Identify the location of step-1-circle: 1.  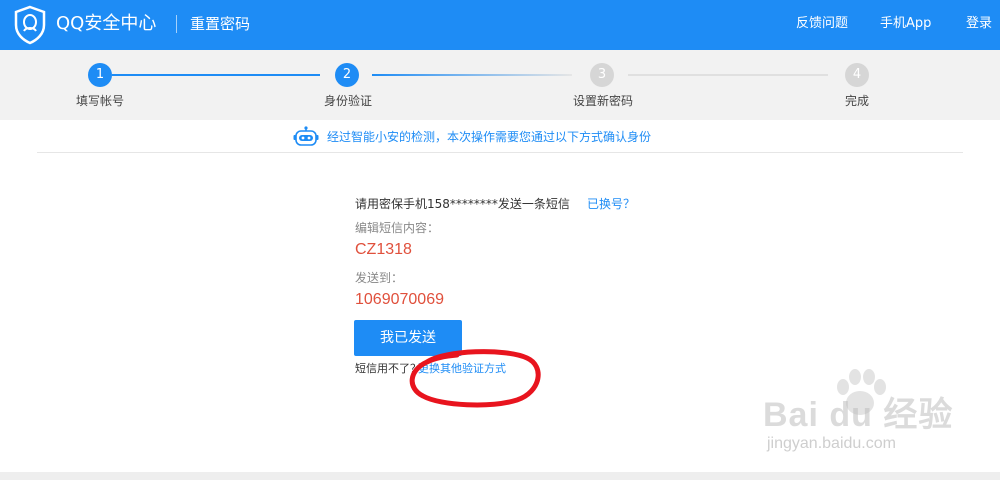
(100, 75).